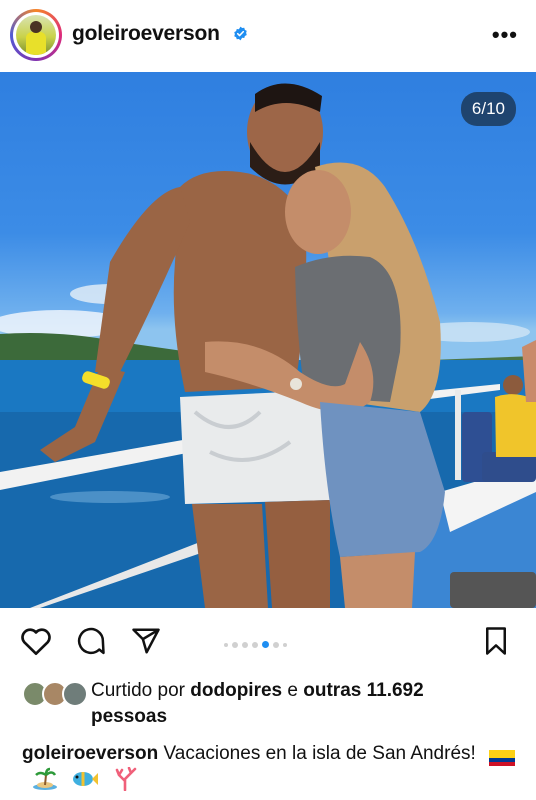 The image size is (536, 800). What do you see at coordinates (502, 756) in the screenshot?
I see `colombia-flag-icon` at bounding box center [502, 756].